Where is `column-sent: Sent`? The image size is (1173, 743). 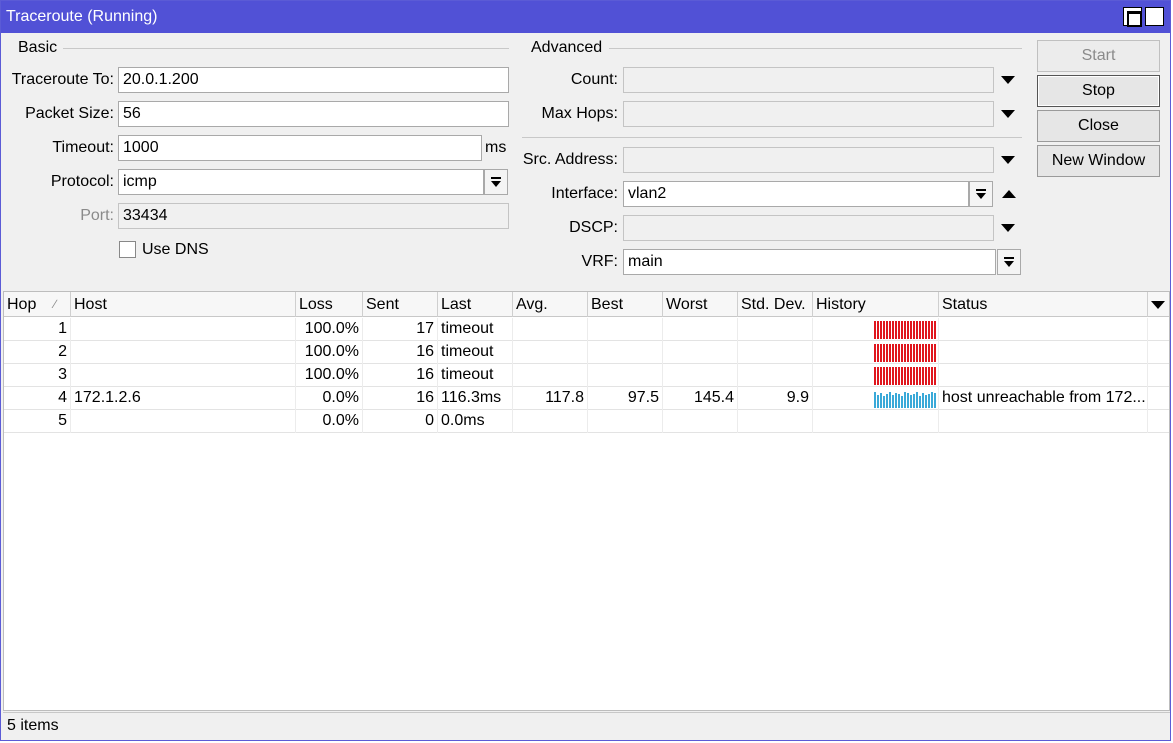
column-sent: Sent is located at coordinates (400, 304).